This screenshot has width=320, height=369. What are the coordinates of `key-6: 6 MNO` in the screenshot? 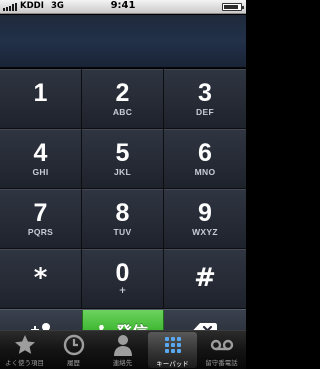 It's located at (205, 159).